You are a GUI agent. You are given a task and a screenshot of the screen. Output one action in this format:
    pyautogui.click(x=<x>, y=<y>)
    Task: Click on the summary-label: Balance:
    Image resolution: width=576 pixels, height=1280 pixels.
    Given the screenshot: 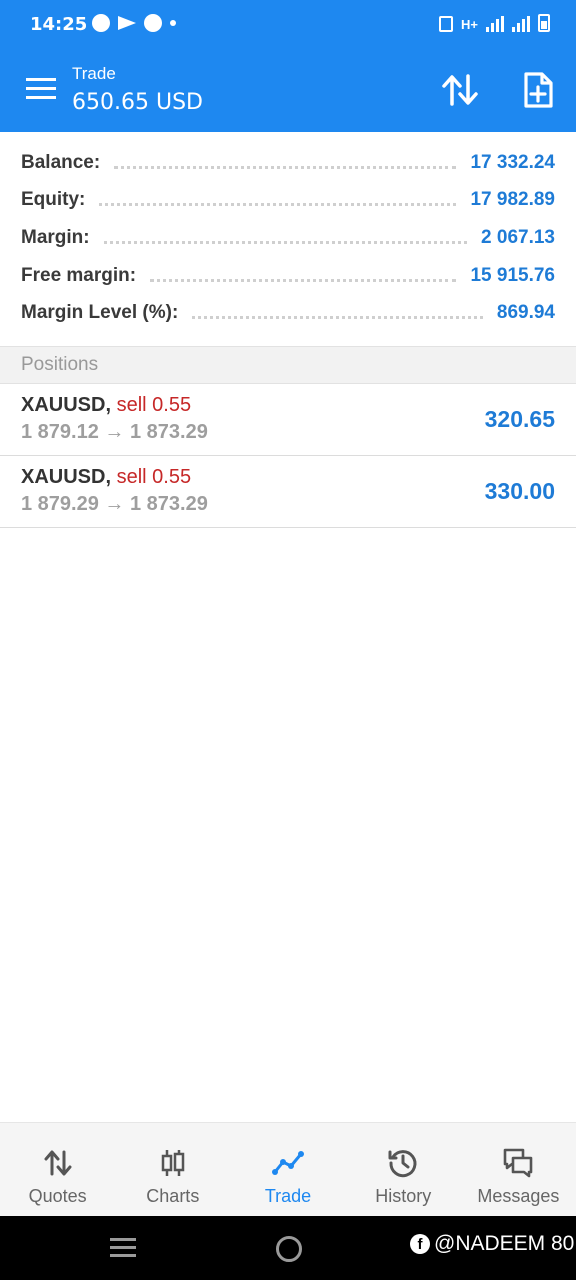 What is the action you would take?
    pyautogui.click(x=61, y=162)
    